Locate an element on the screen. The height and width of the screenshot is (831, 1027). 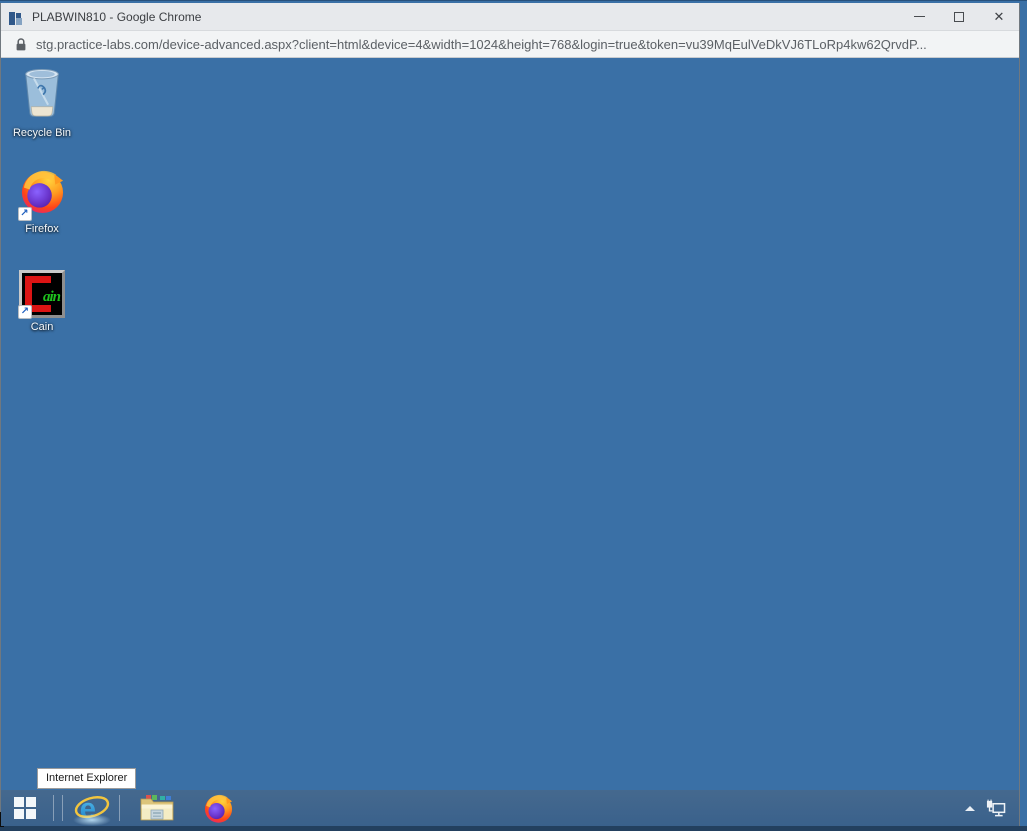
network-tray-button is located at coordinates (995, 808).